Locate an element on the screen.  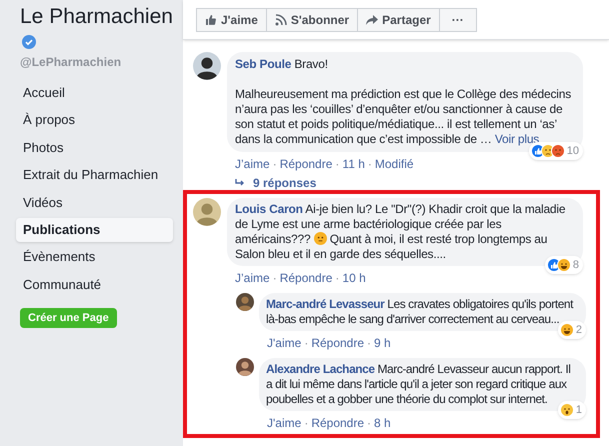
reaction-count: 2 is located at coordinates (579, 330).